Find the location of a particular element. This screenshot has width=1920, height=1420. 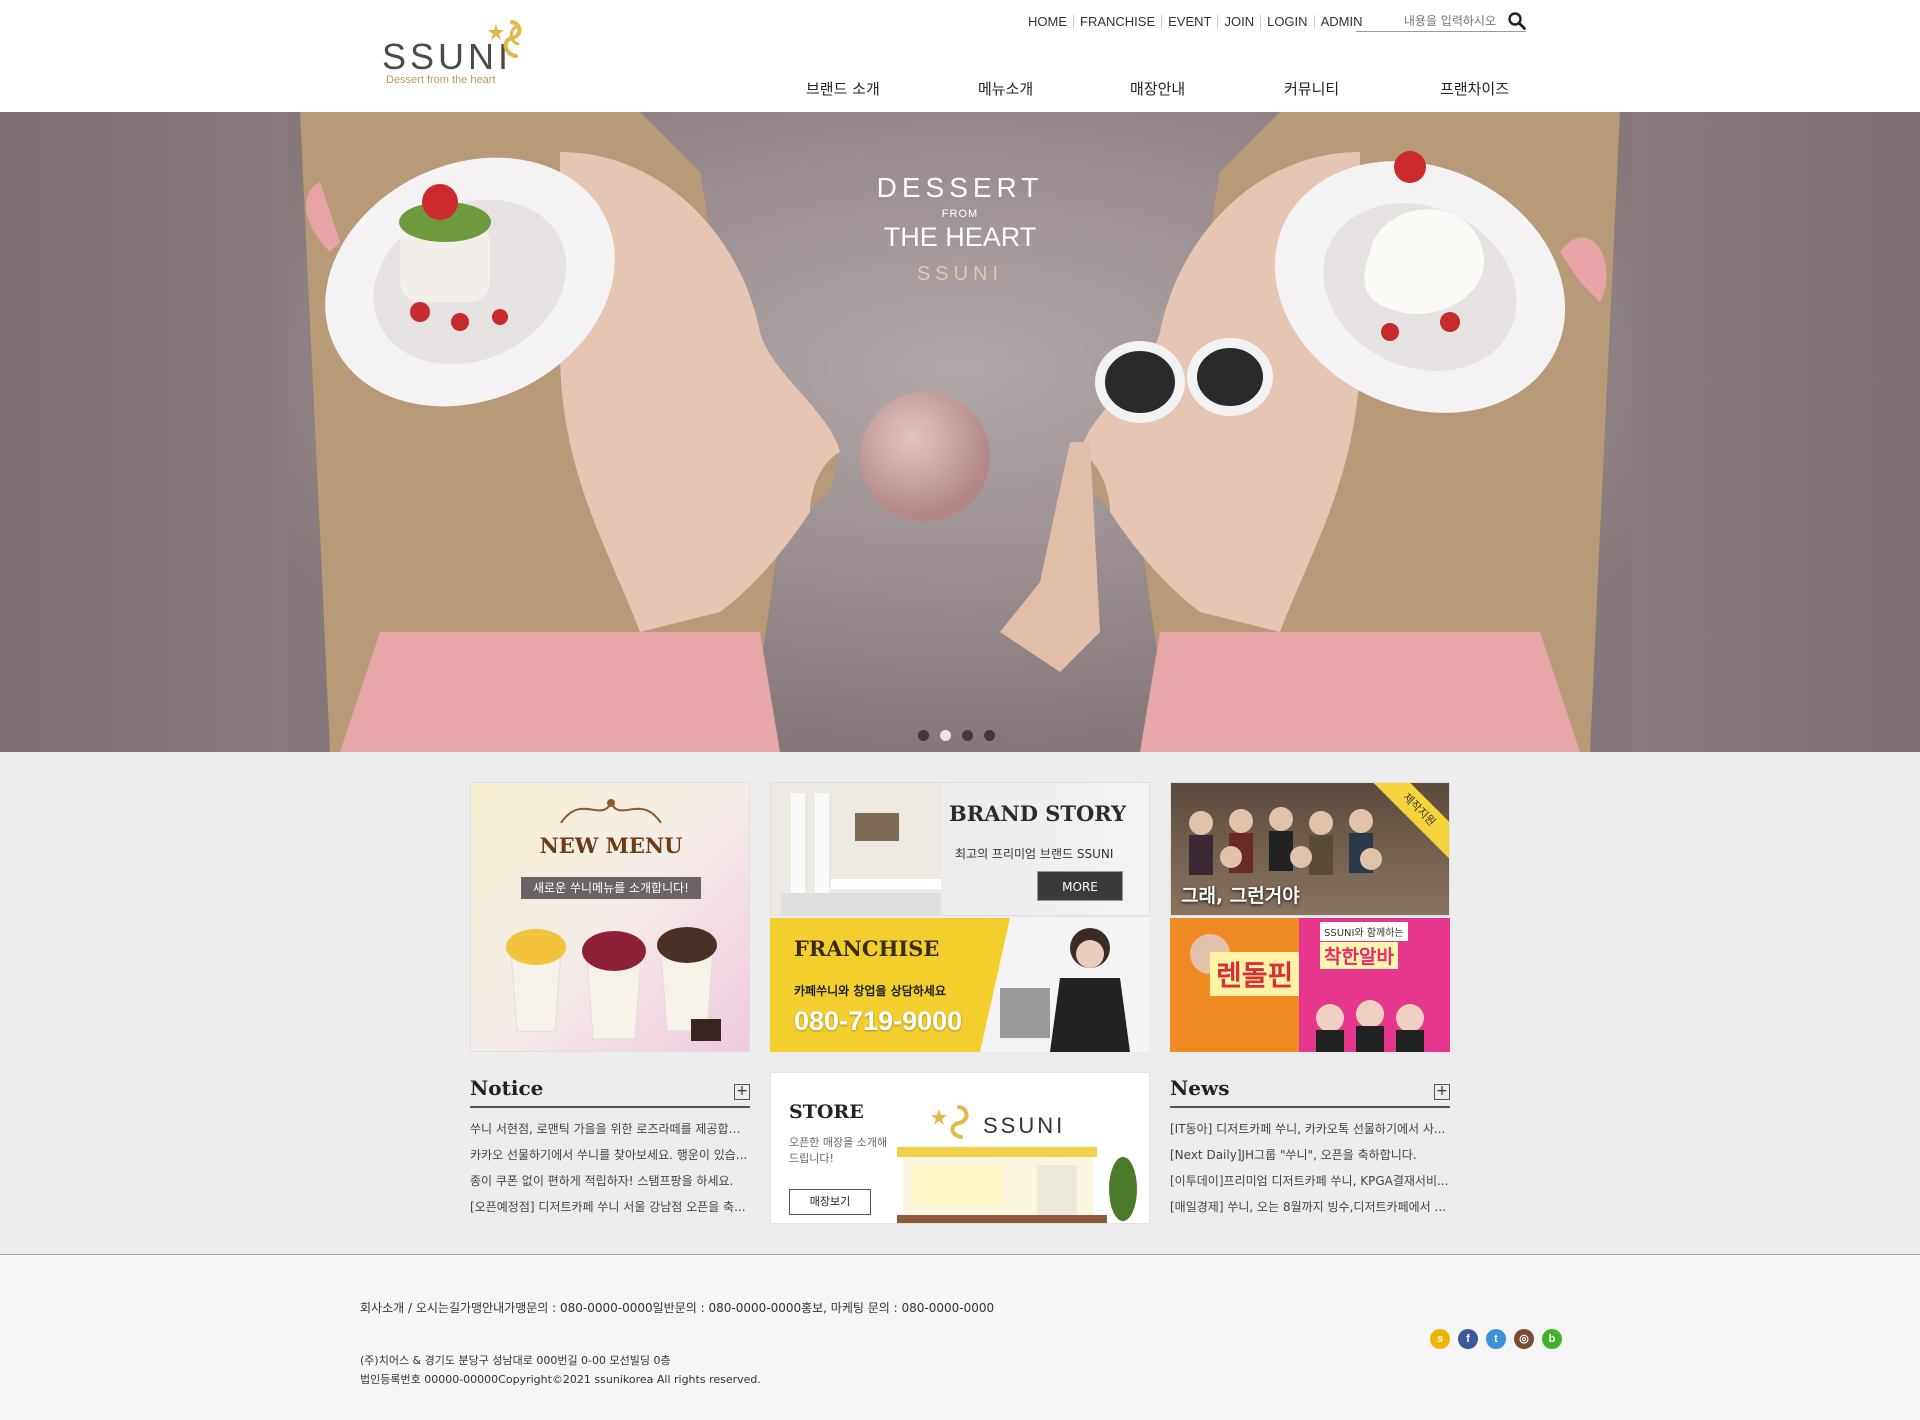

store-sparkle-icon is located at coordinates (950, 1122).